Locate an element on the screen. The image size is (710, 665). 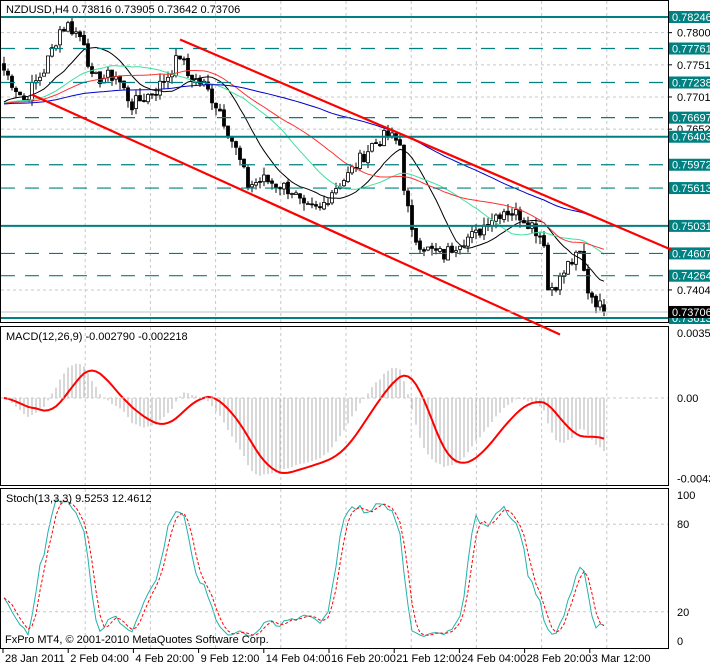
stoch-tick-label: 0 is located at coordinates (680, 642).